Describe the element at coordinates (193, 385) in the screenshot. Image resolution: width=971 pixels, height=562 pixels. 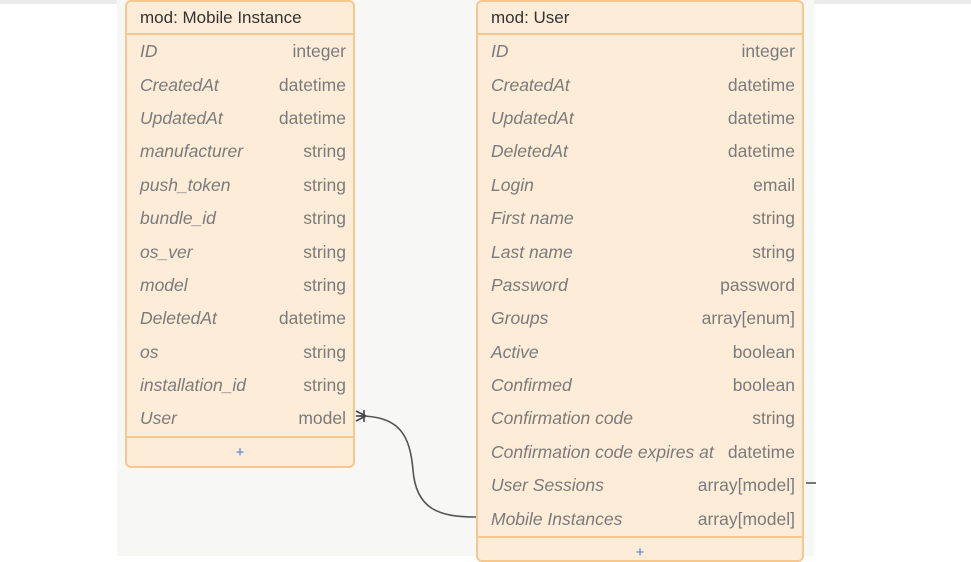
I see `field-name: installation_id` at that location.